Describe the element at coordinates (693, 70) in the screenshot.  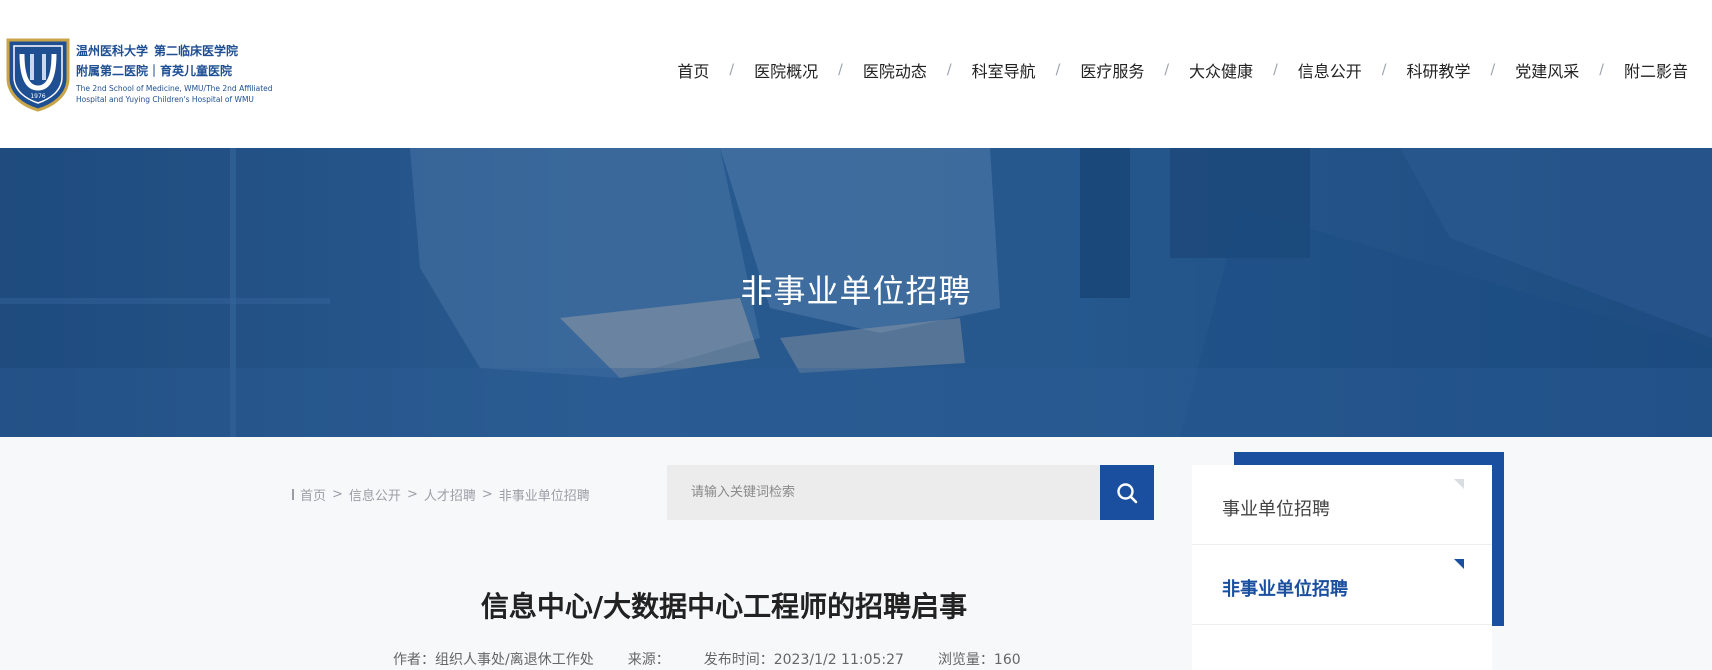
I see `nav-item-home: 首页` at that location.